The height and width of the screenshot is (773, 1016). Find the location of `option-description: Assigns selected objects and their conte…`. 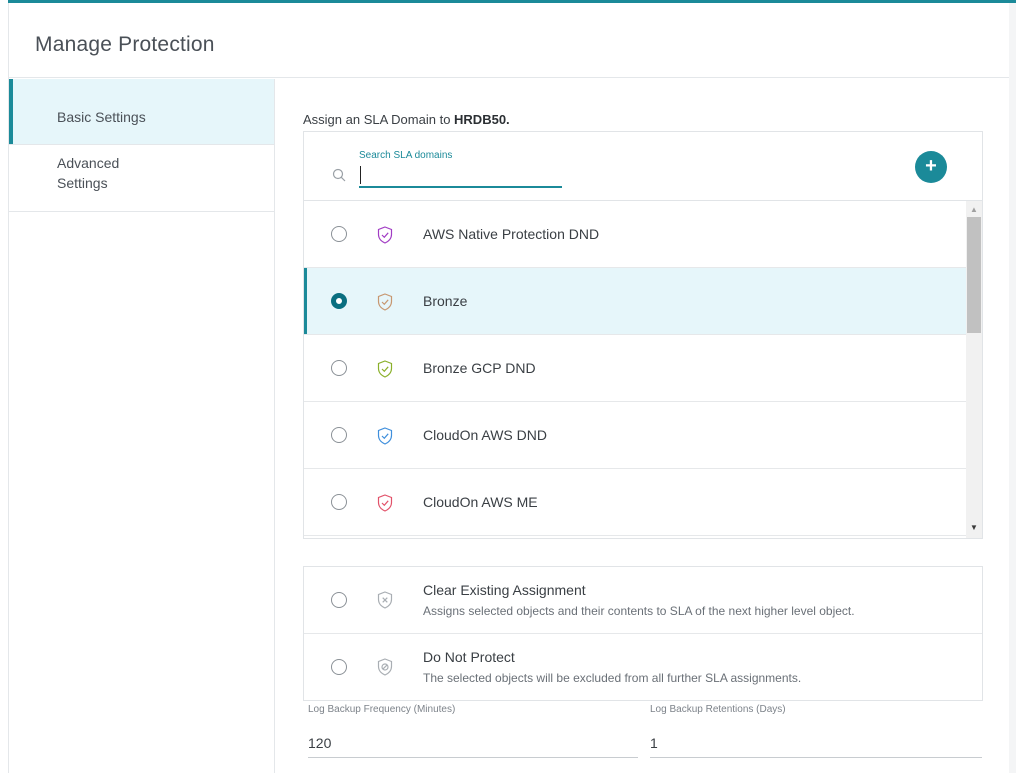

option-description: Assigns selected objects and their conte… is located at coordinates (639, 611).